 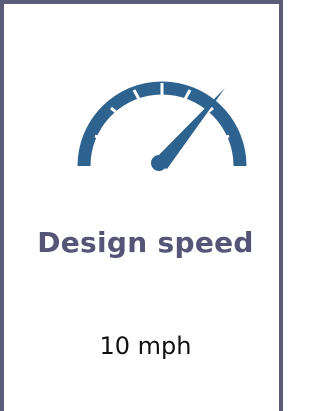 What do you see at coordinates (162, 126) in the screenshot?
I see `speedometer-icon` at bounding box center [162, 126].